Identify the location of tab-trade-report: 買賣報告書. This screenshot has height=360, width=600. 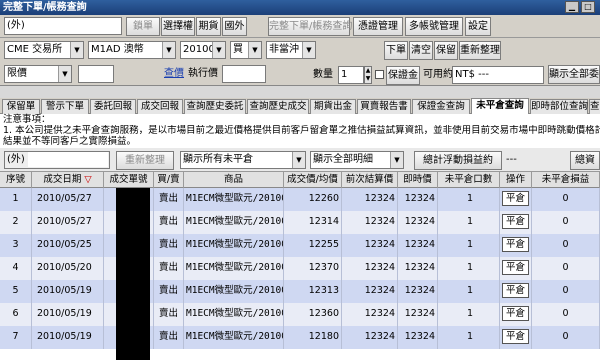
(384, 106).